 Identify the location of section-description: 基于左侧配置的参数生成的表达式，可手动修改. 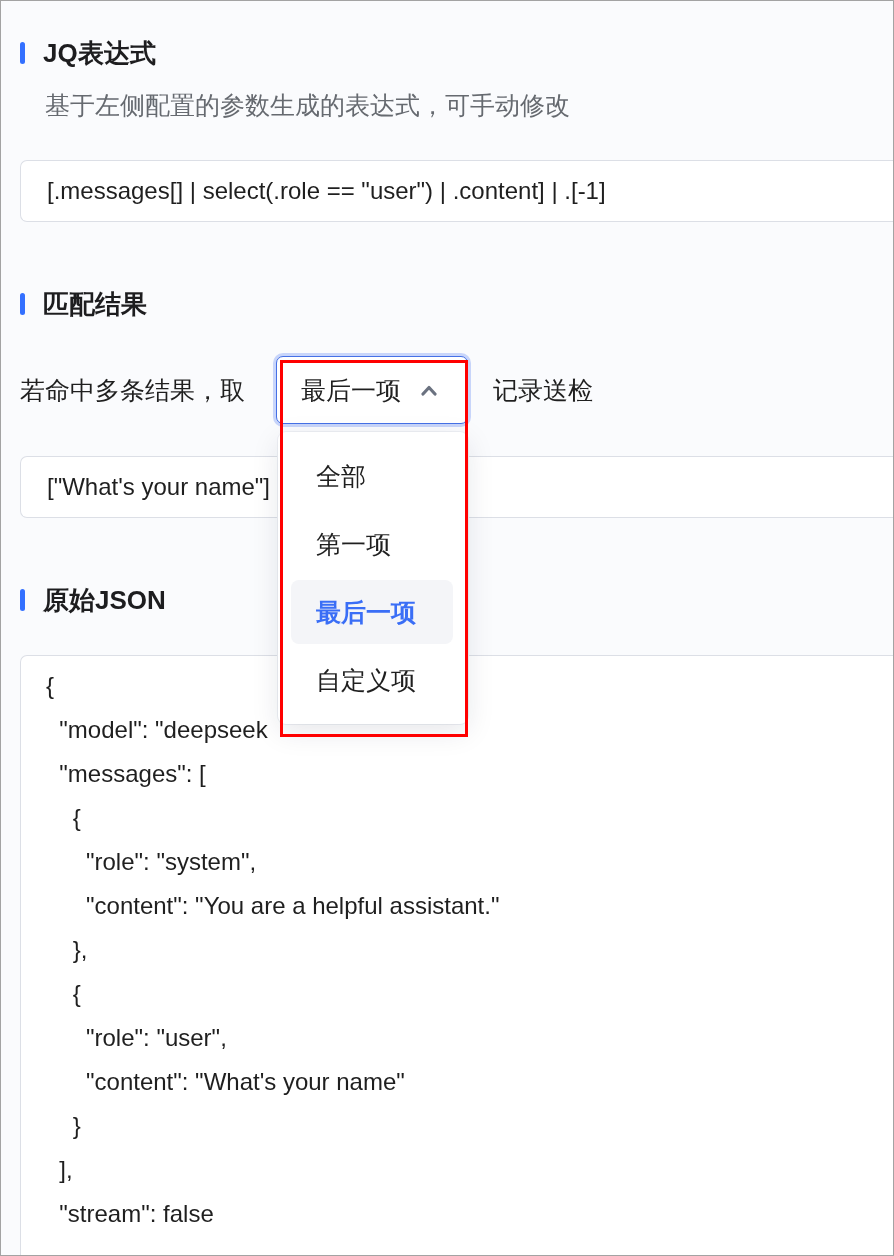
(307, 105).